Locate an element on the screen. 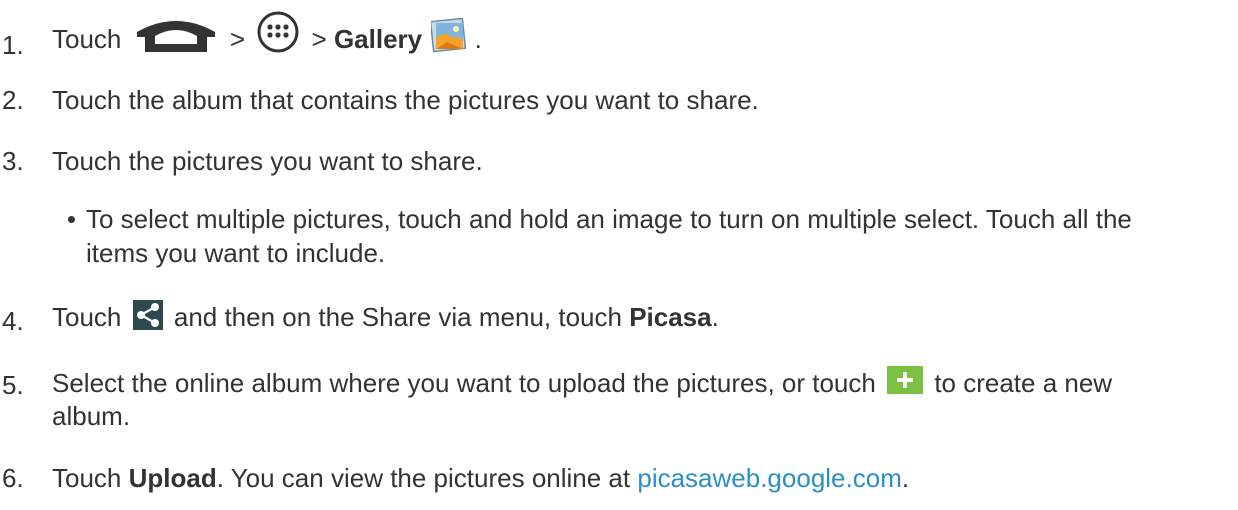 The height and width of the screenshot is (510, 1238). bullet-line-2: items you want to include. is located at coordinates (236, 253).